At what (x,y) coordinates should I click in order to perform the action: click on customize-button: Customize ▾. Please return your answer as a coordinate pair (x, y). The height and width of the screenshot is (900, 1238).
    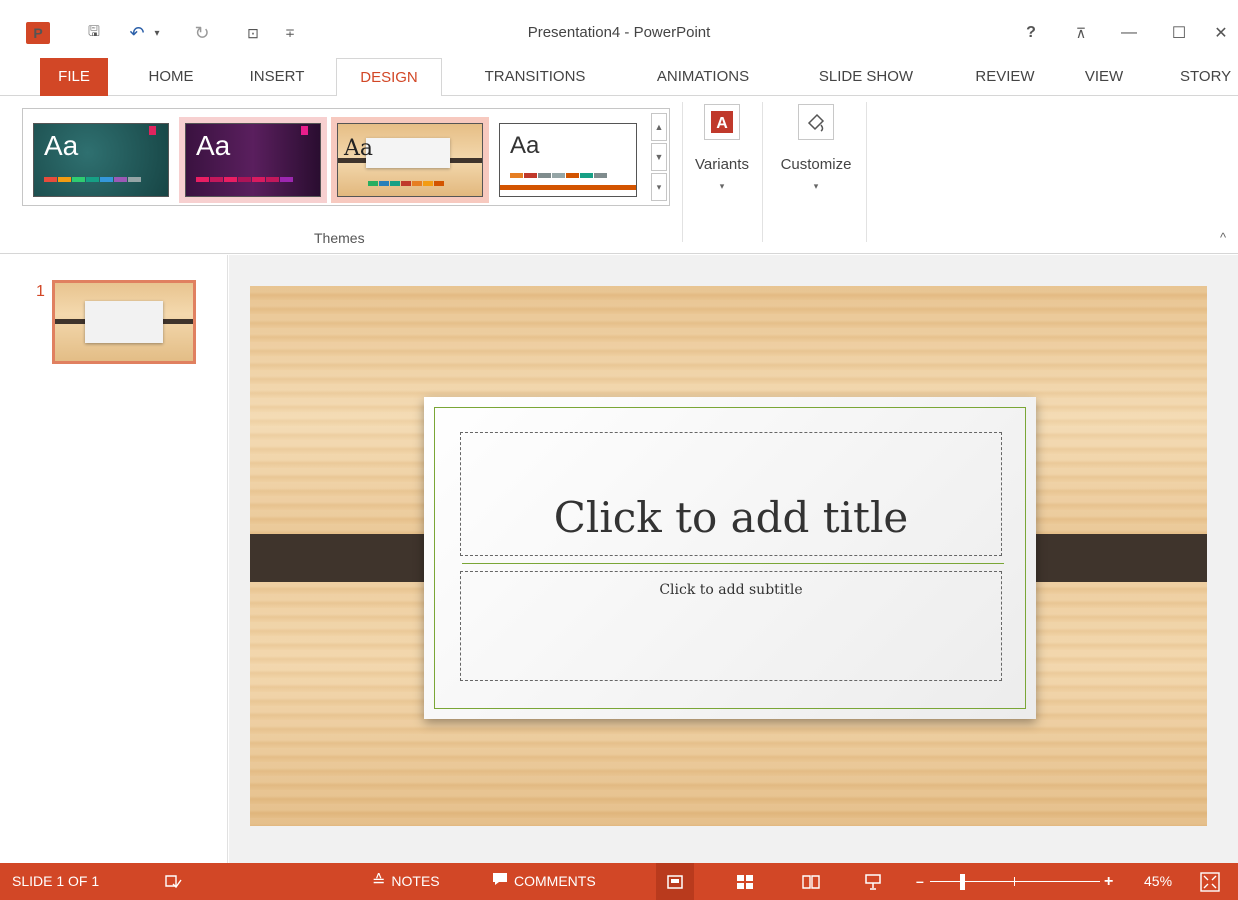
    Looking at the image, I should click on (816, 159).